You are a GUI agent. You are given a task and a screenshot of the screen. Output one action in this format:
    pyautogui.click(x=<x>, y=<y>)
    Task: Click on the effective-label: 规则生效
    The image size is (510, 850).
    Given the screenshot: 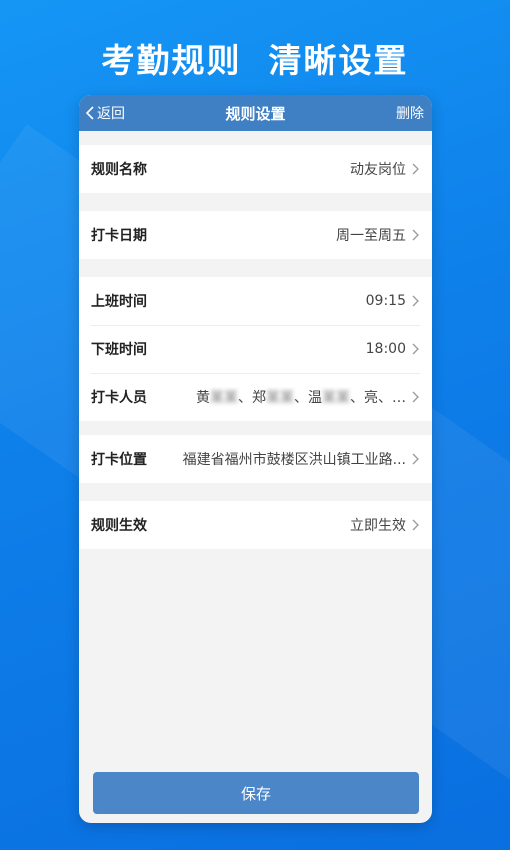 What is the action you would take?
    pyautogui.click(x=119, y=526)
    